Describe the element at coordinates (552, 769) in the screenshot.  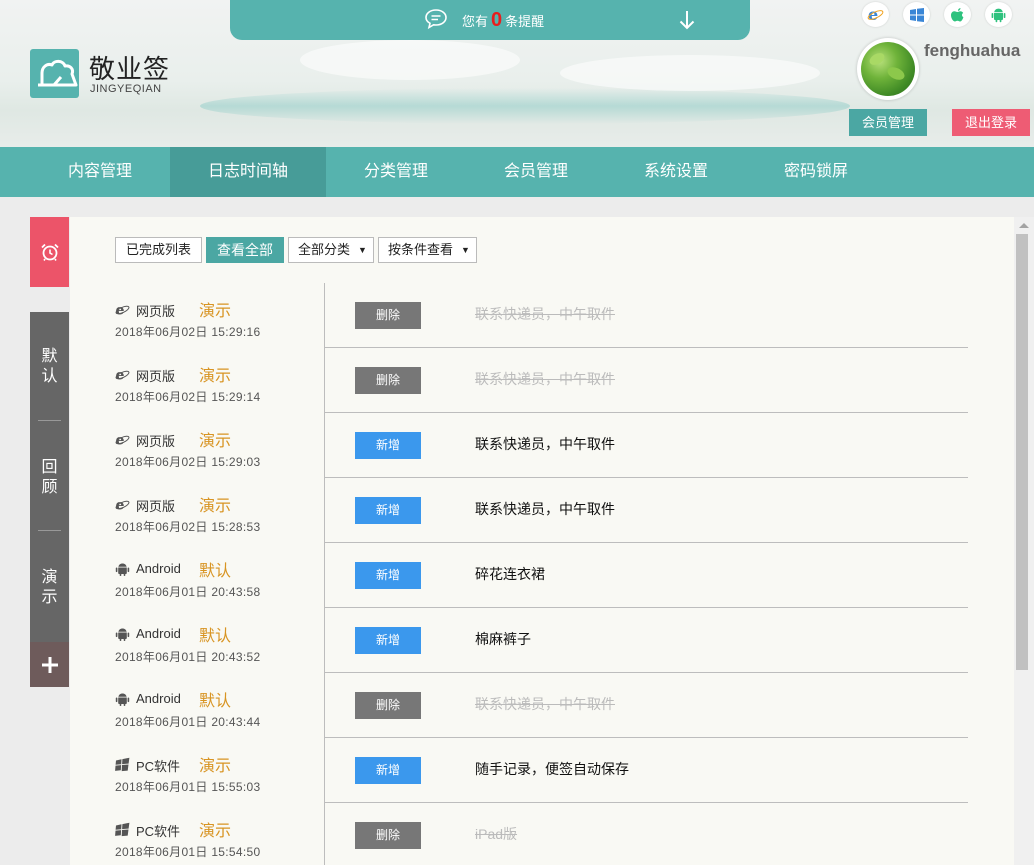
I see `log-content: 随手记录，便签自动保存` at that location.